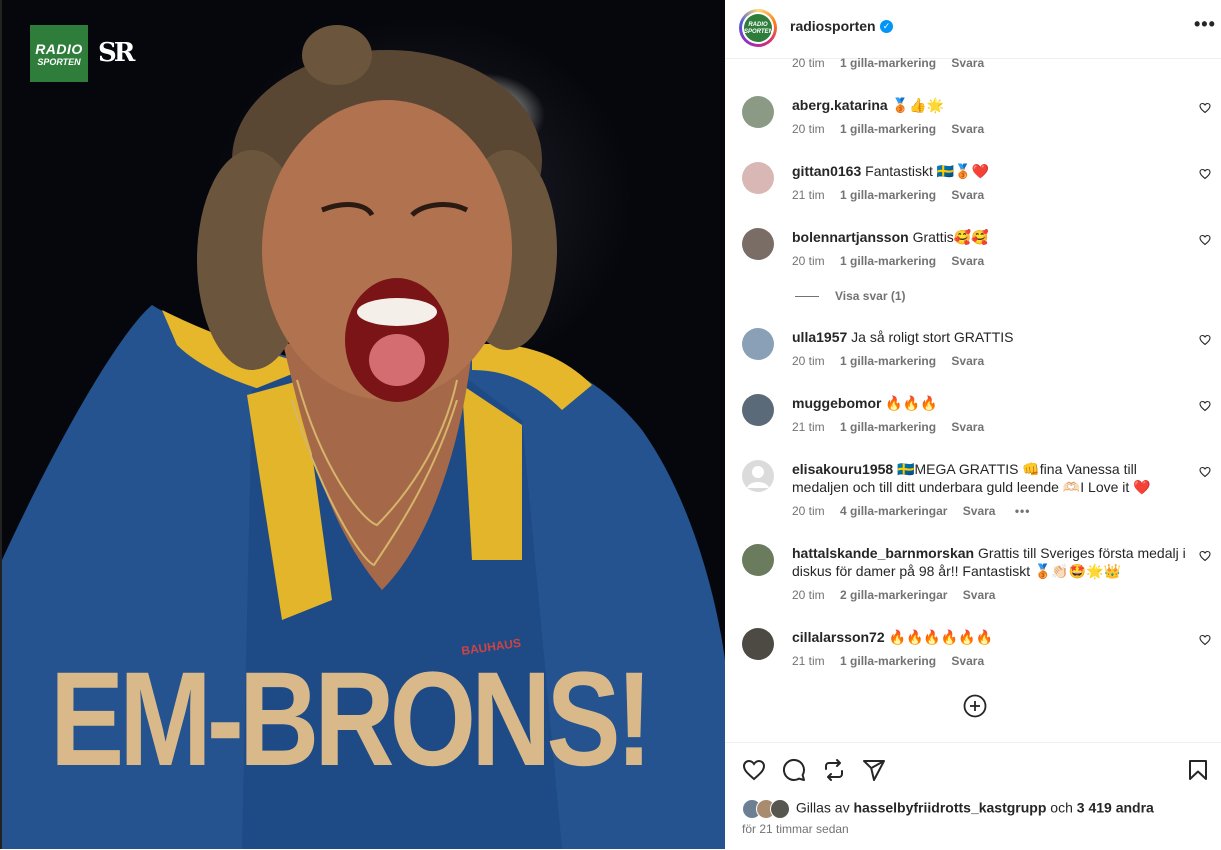  What do you see at coordinates (989, 237) in the screenshot?
I see `comment-text: bolennartjansson Grattis🥰🥰` at bounding box center [989, 237].